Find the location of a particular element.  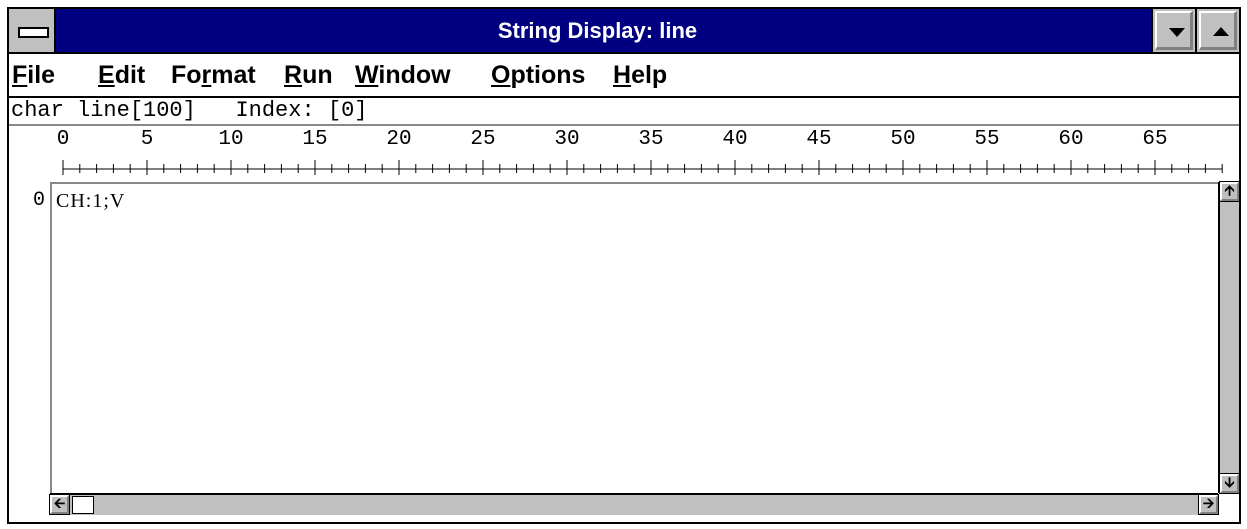

menu-options: Options is located at coordinates (538, 75).